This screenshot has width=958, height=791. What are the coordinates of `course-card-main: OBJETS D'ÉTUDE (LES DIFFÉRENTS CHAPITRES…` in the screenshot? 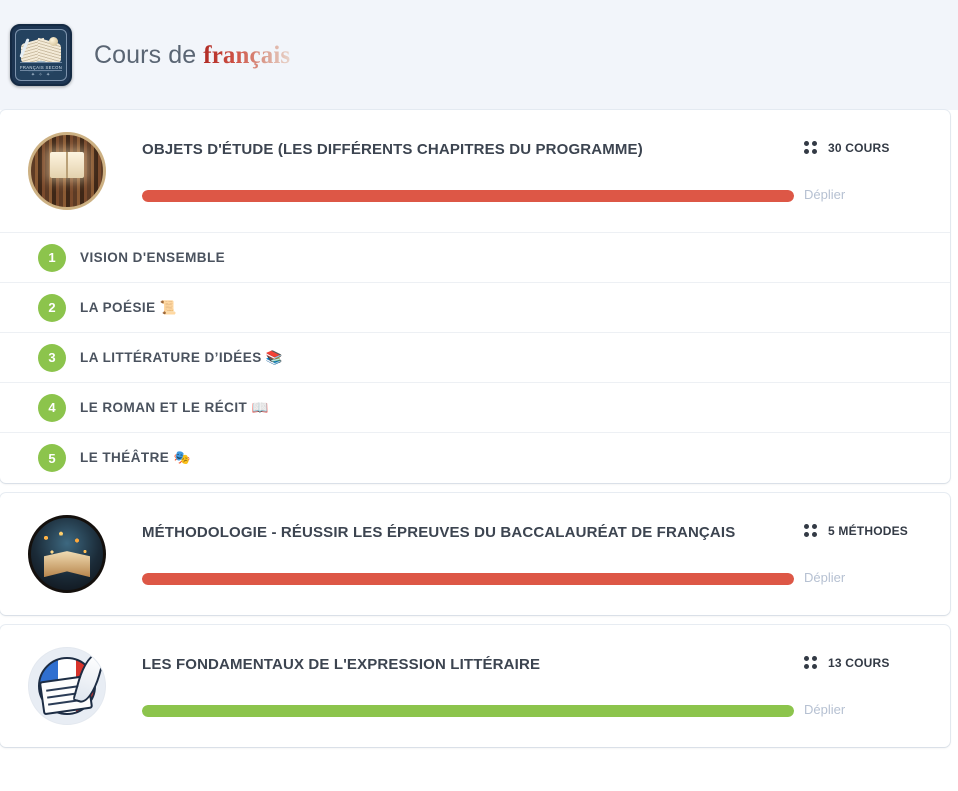 It's located at (455, 171).